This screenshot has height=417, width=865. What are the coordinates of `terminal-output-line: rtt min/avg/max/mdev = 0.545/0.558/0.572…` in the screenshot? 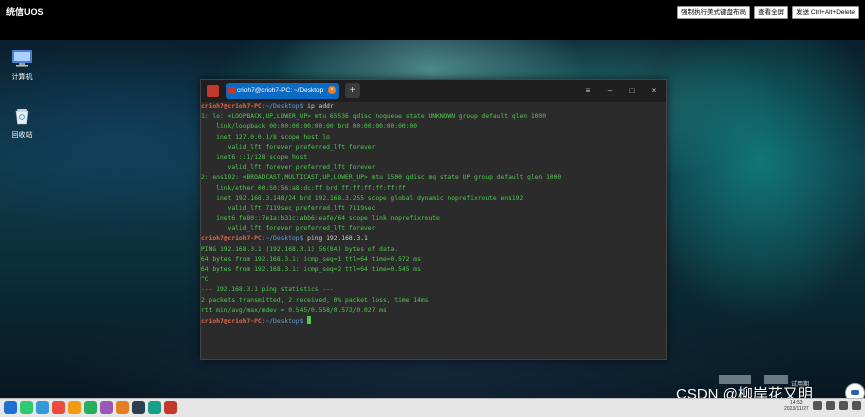 It's located at (294, 310).